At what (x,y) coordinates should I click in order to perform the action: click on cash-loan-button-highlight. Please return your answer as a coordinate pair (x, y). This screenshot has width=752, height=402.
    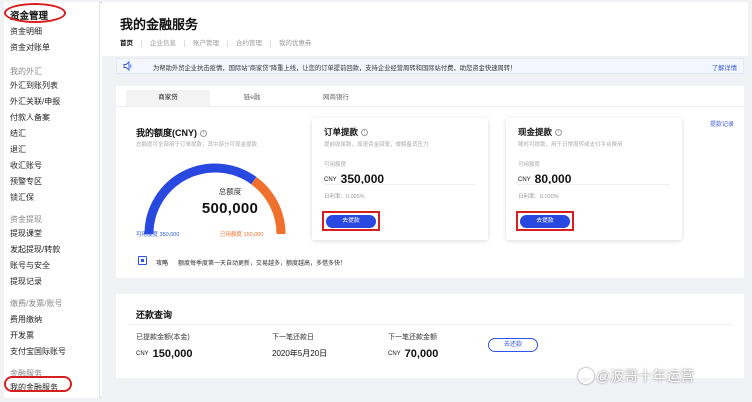
    Looking at the image, I should click on (545, 221).